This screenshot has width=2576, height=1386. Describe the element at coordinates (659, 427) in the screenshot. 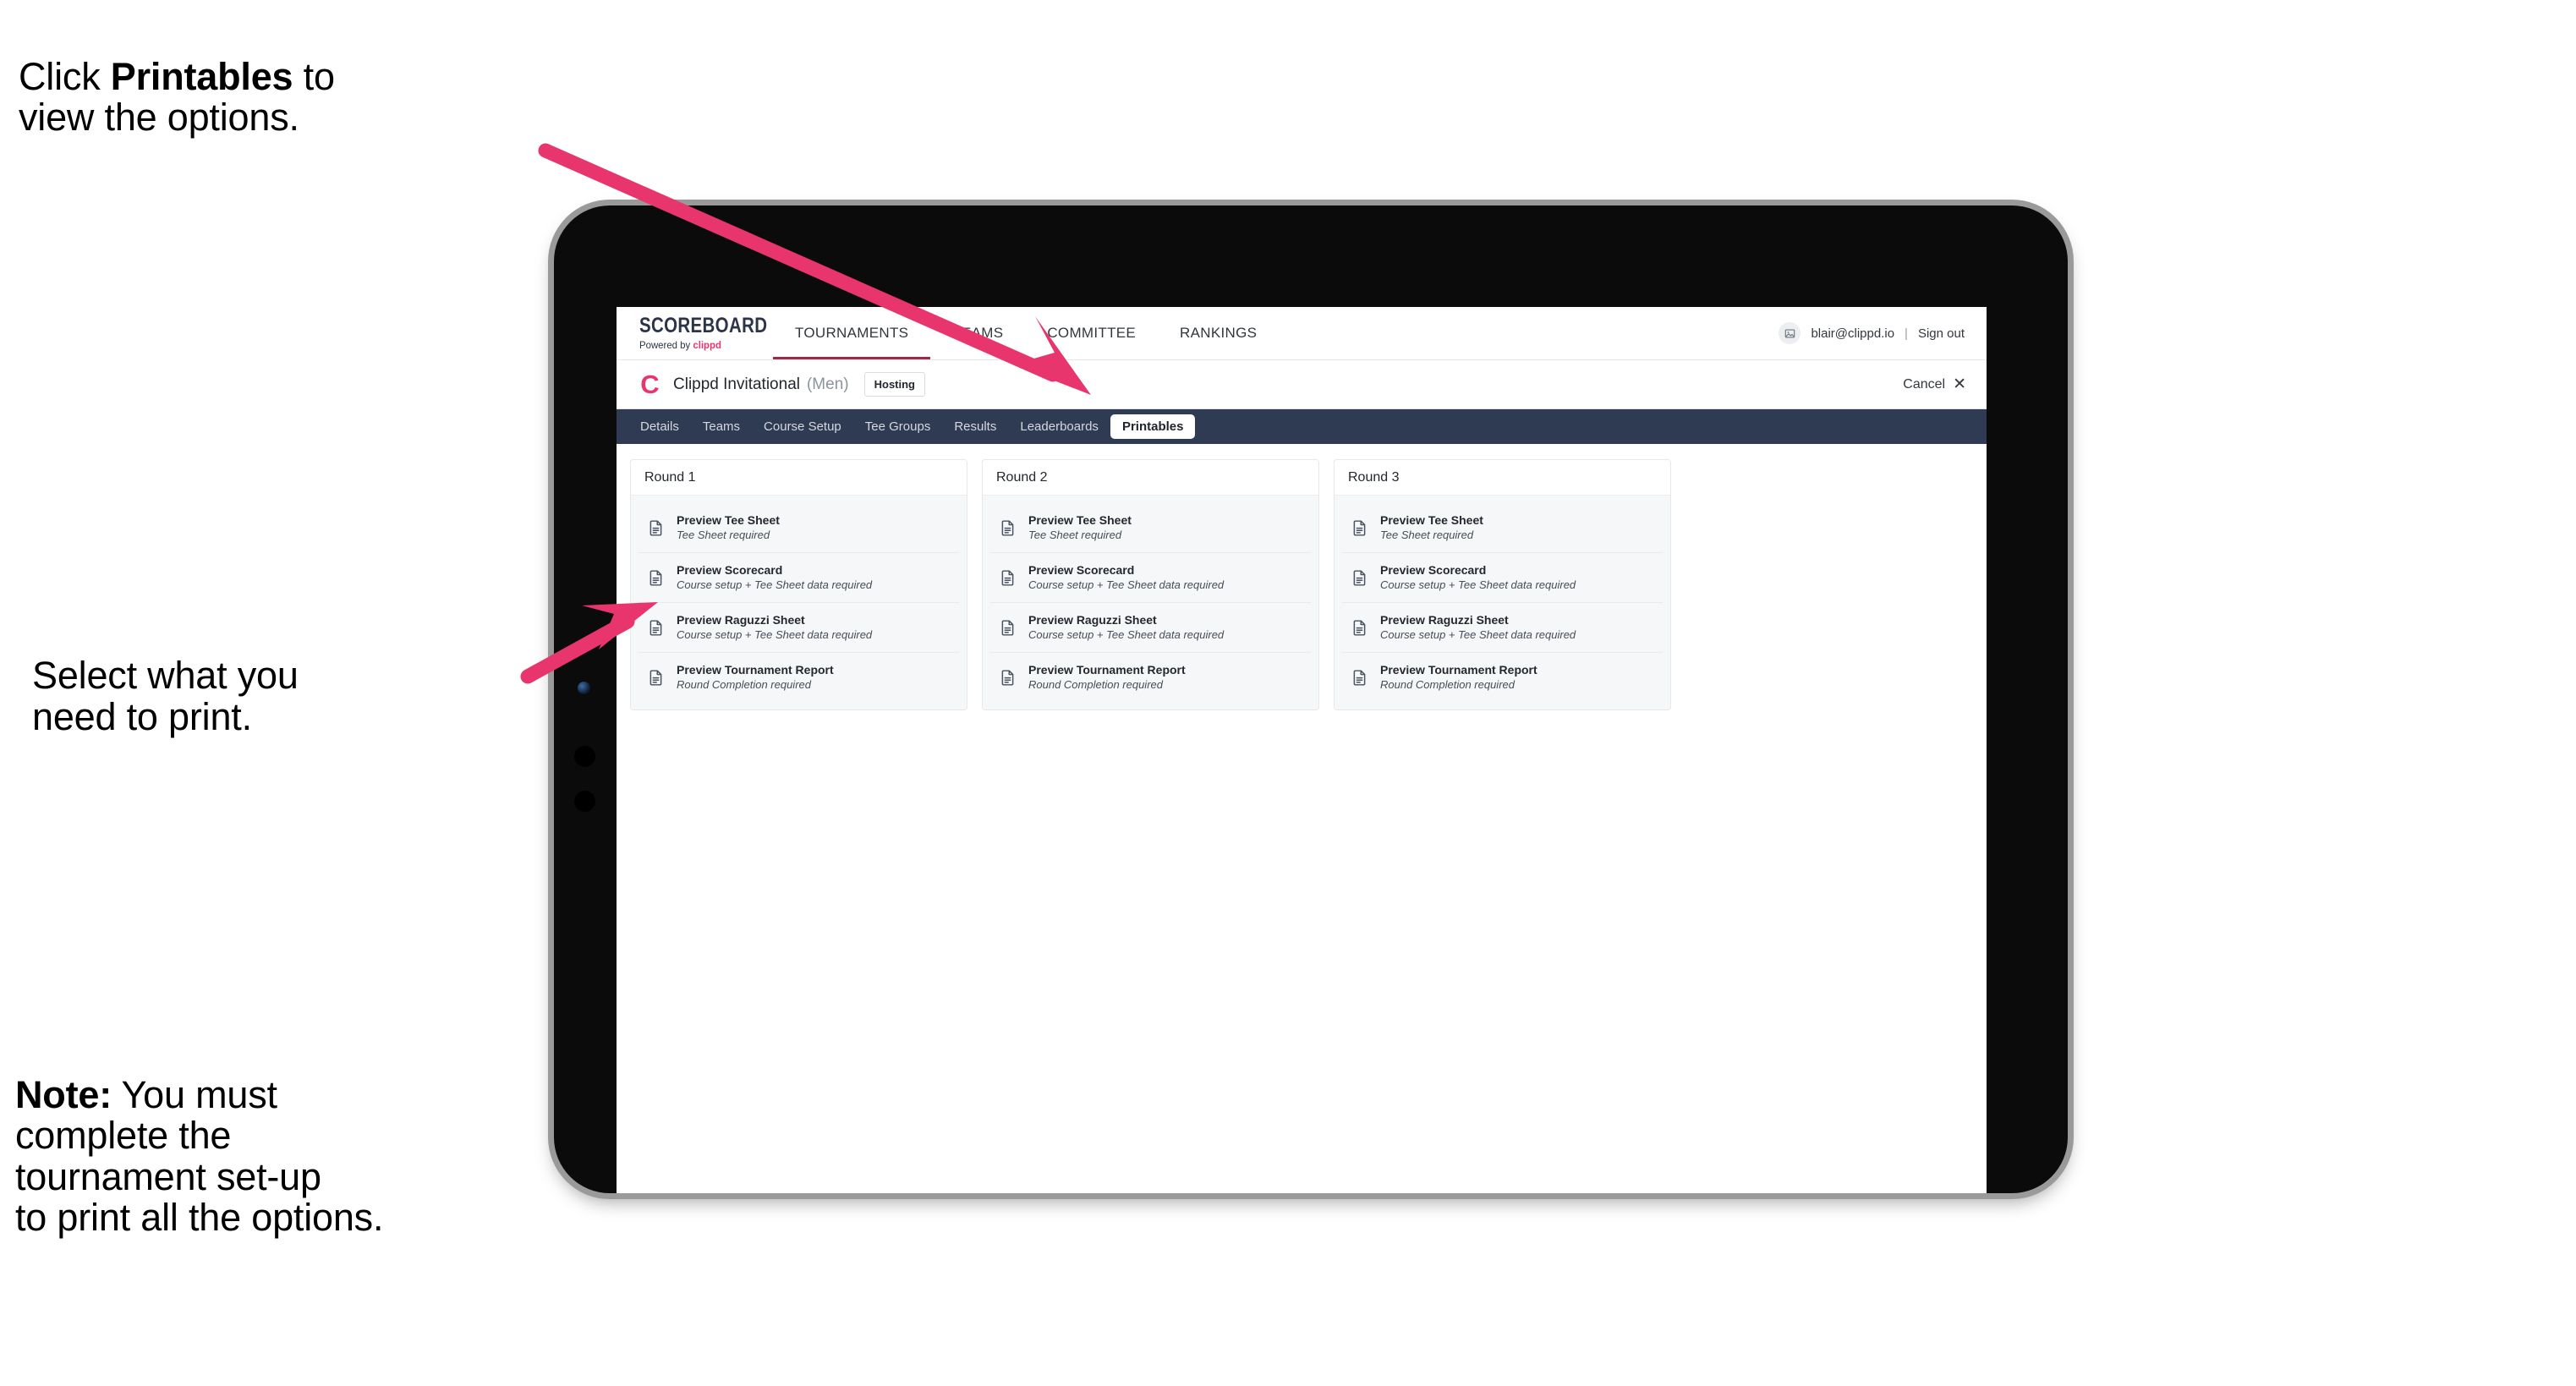

I see `tab-details: Details` at that location.